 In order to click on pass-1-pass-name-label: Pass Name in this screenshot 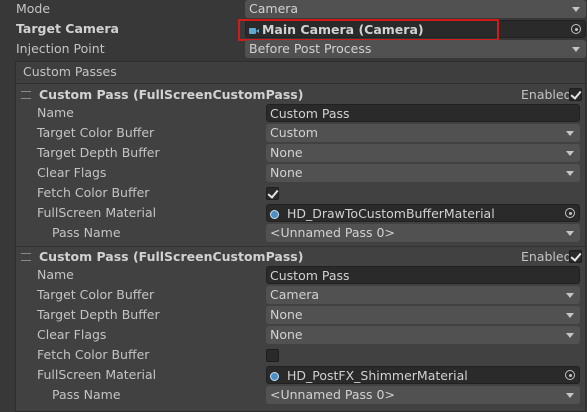, I will do `click(86, 232)`.